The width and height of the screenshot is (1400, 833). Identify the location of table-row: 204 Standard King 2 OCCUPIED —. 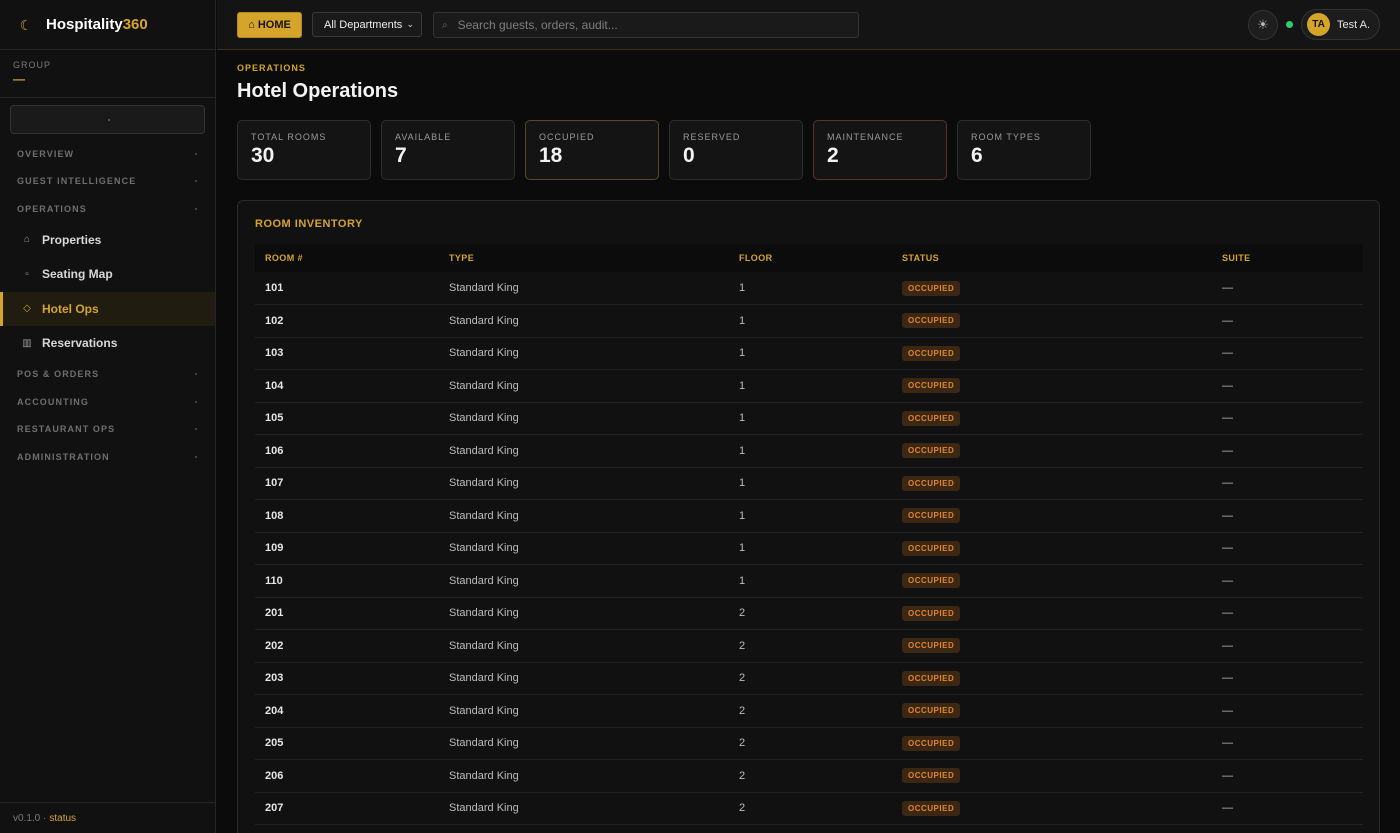
(809, 711).